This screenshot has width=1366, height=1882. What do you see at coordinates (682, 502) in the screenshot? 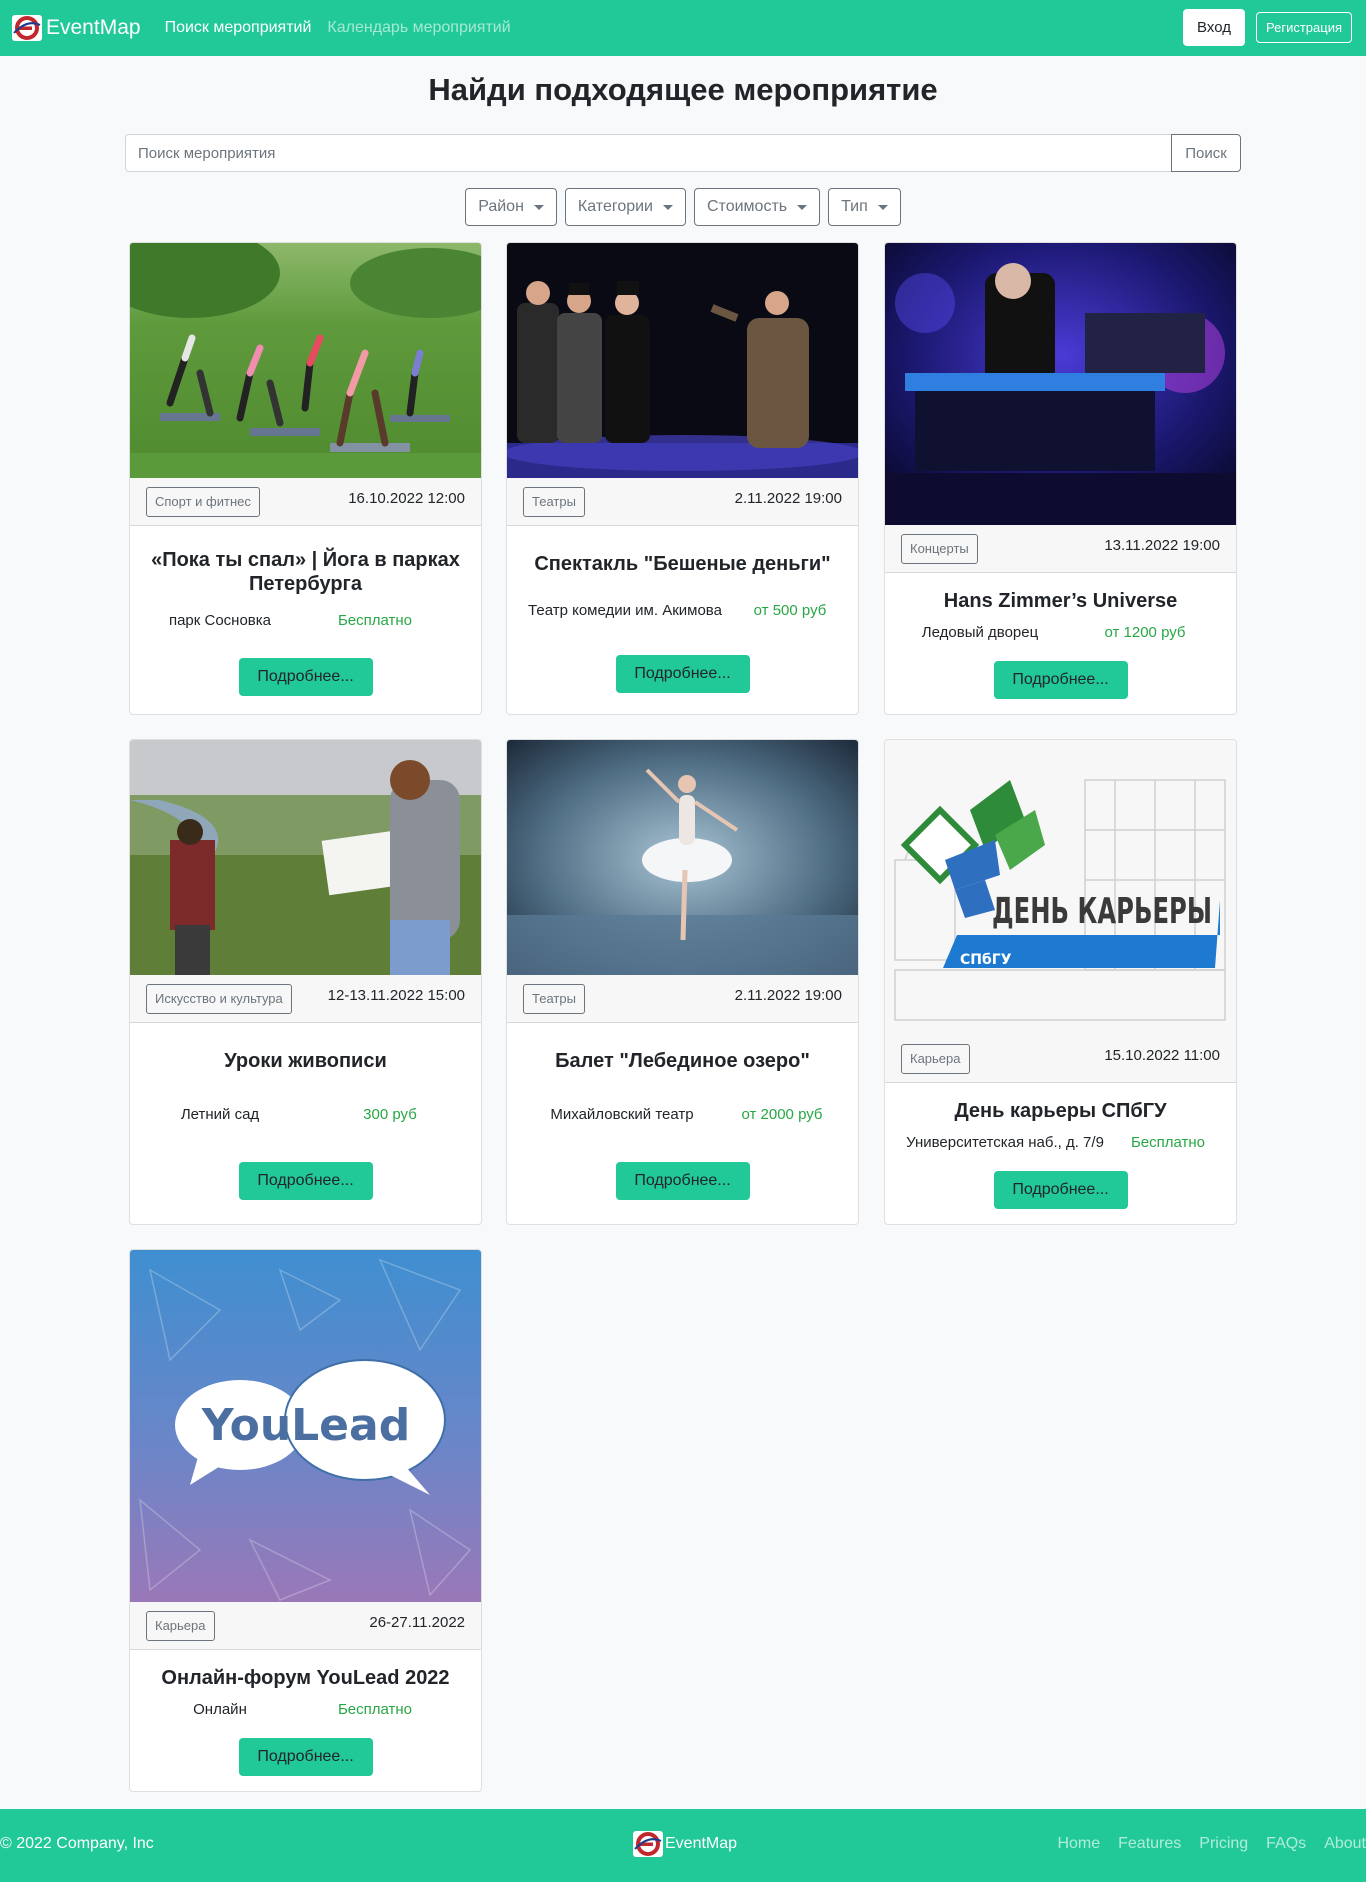
I see `event-meta: Театры 2.11.2022 19:00` at bounding box center [682, 502].